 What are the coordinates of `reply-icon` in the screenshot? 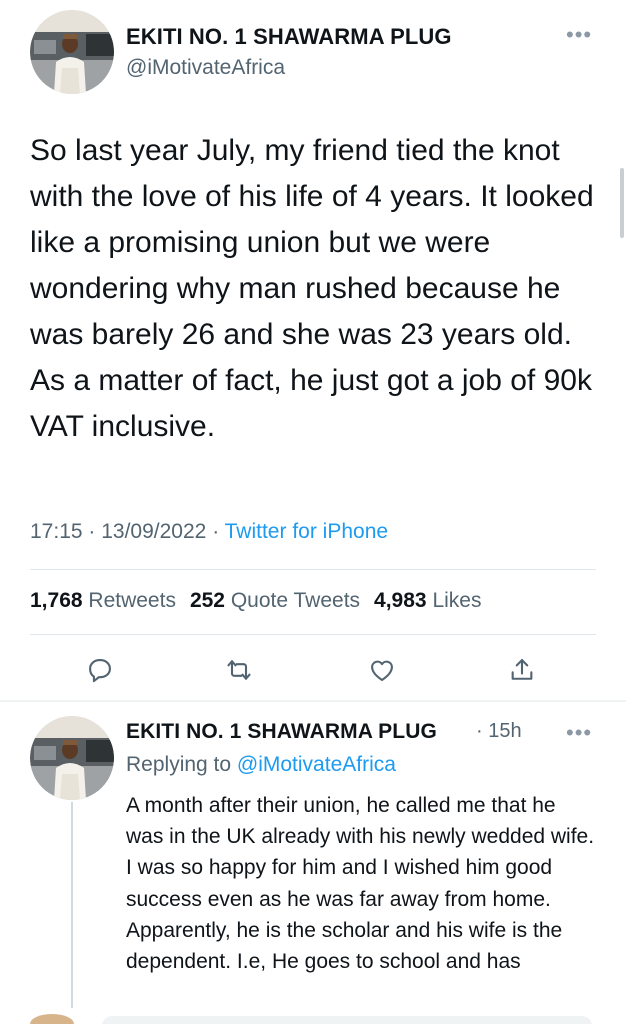 It's located at (100, 670).